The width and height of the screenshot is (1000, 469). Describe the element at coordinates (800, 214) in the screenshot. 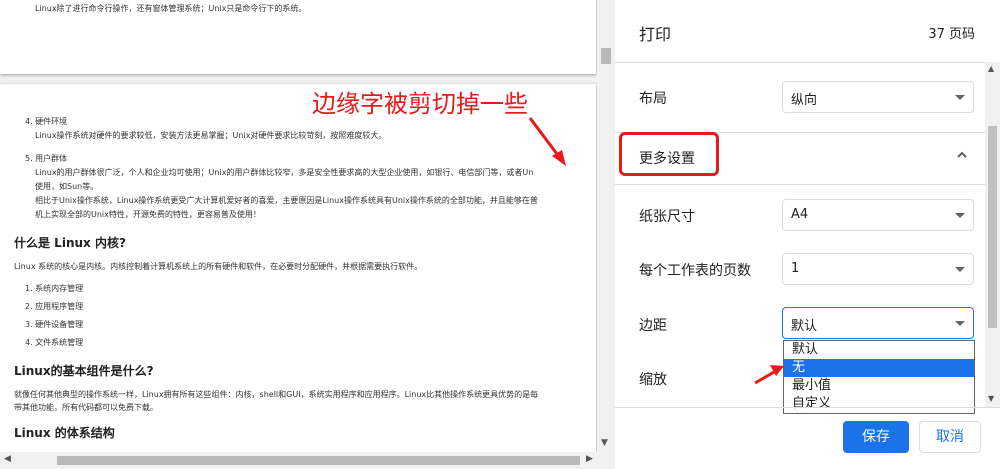

I see `paper-size-value: A4` at that location.